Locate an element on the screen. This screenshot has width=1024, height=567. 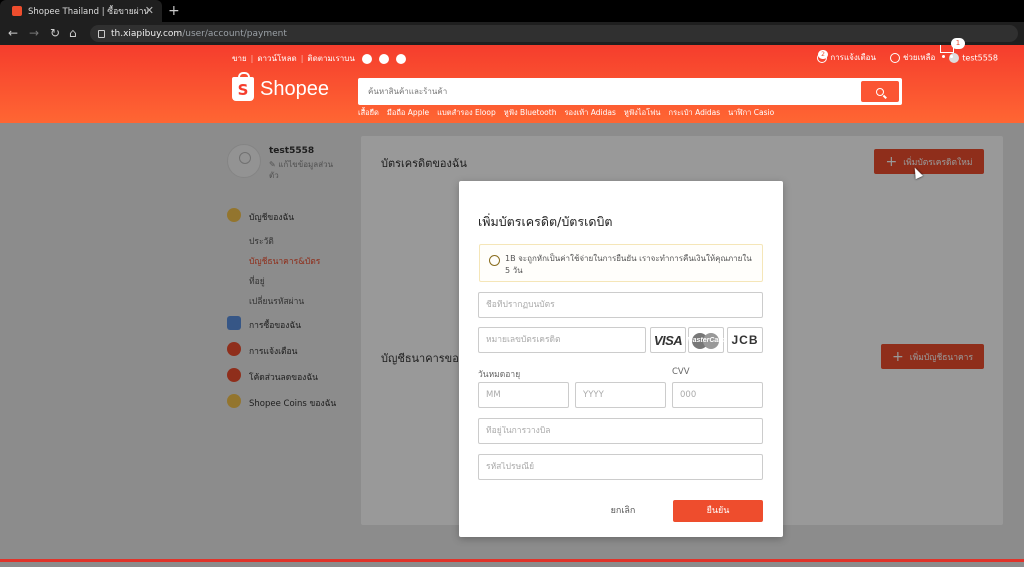
postal-code-input is located at coordinates (624, 467).